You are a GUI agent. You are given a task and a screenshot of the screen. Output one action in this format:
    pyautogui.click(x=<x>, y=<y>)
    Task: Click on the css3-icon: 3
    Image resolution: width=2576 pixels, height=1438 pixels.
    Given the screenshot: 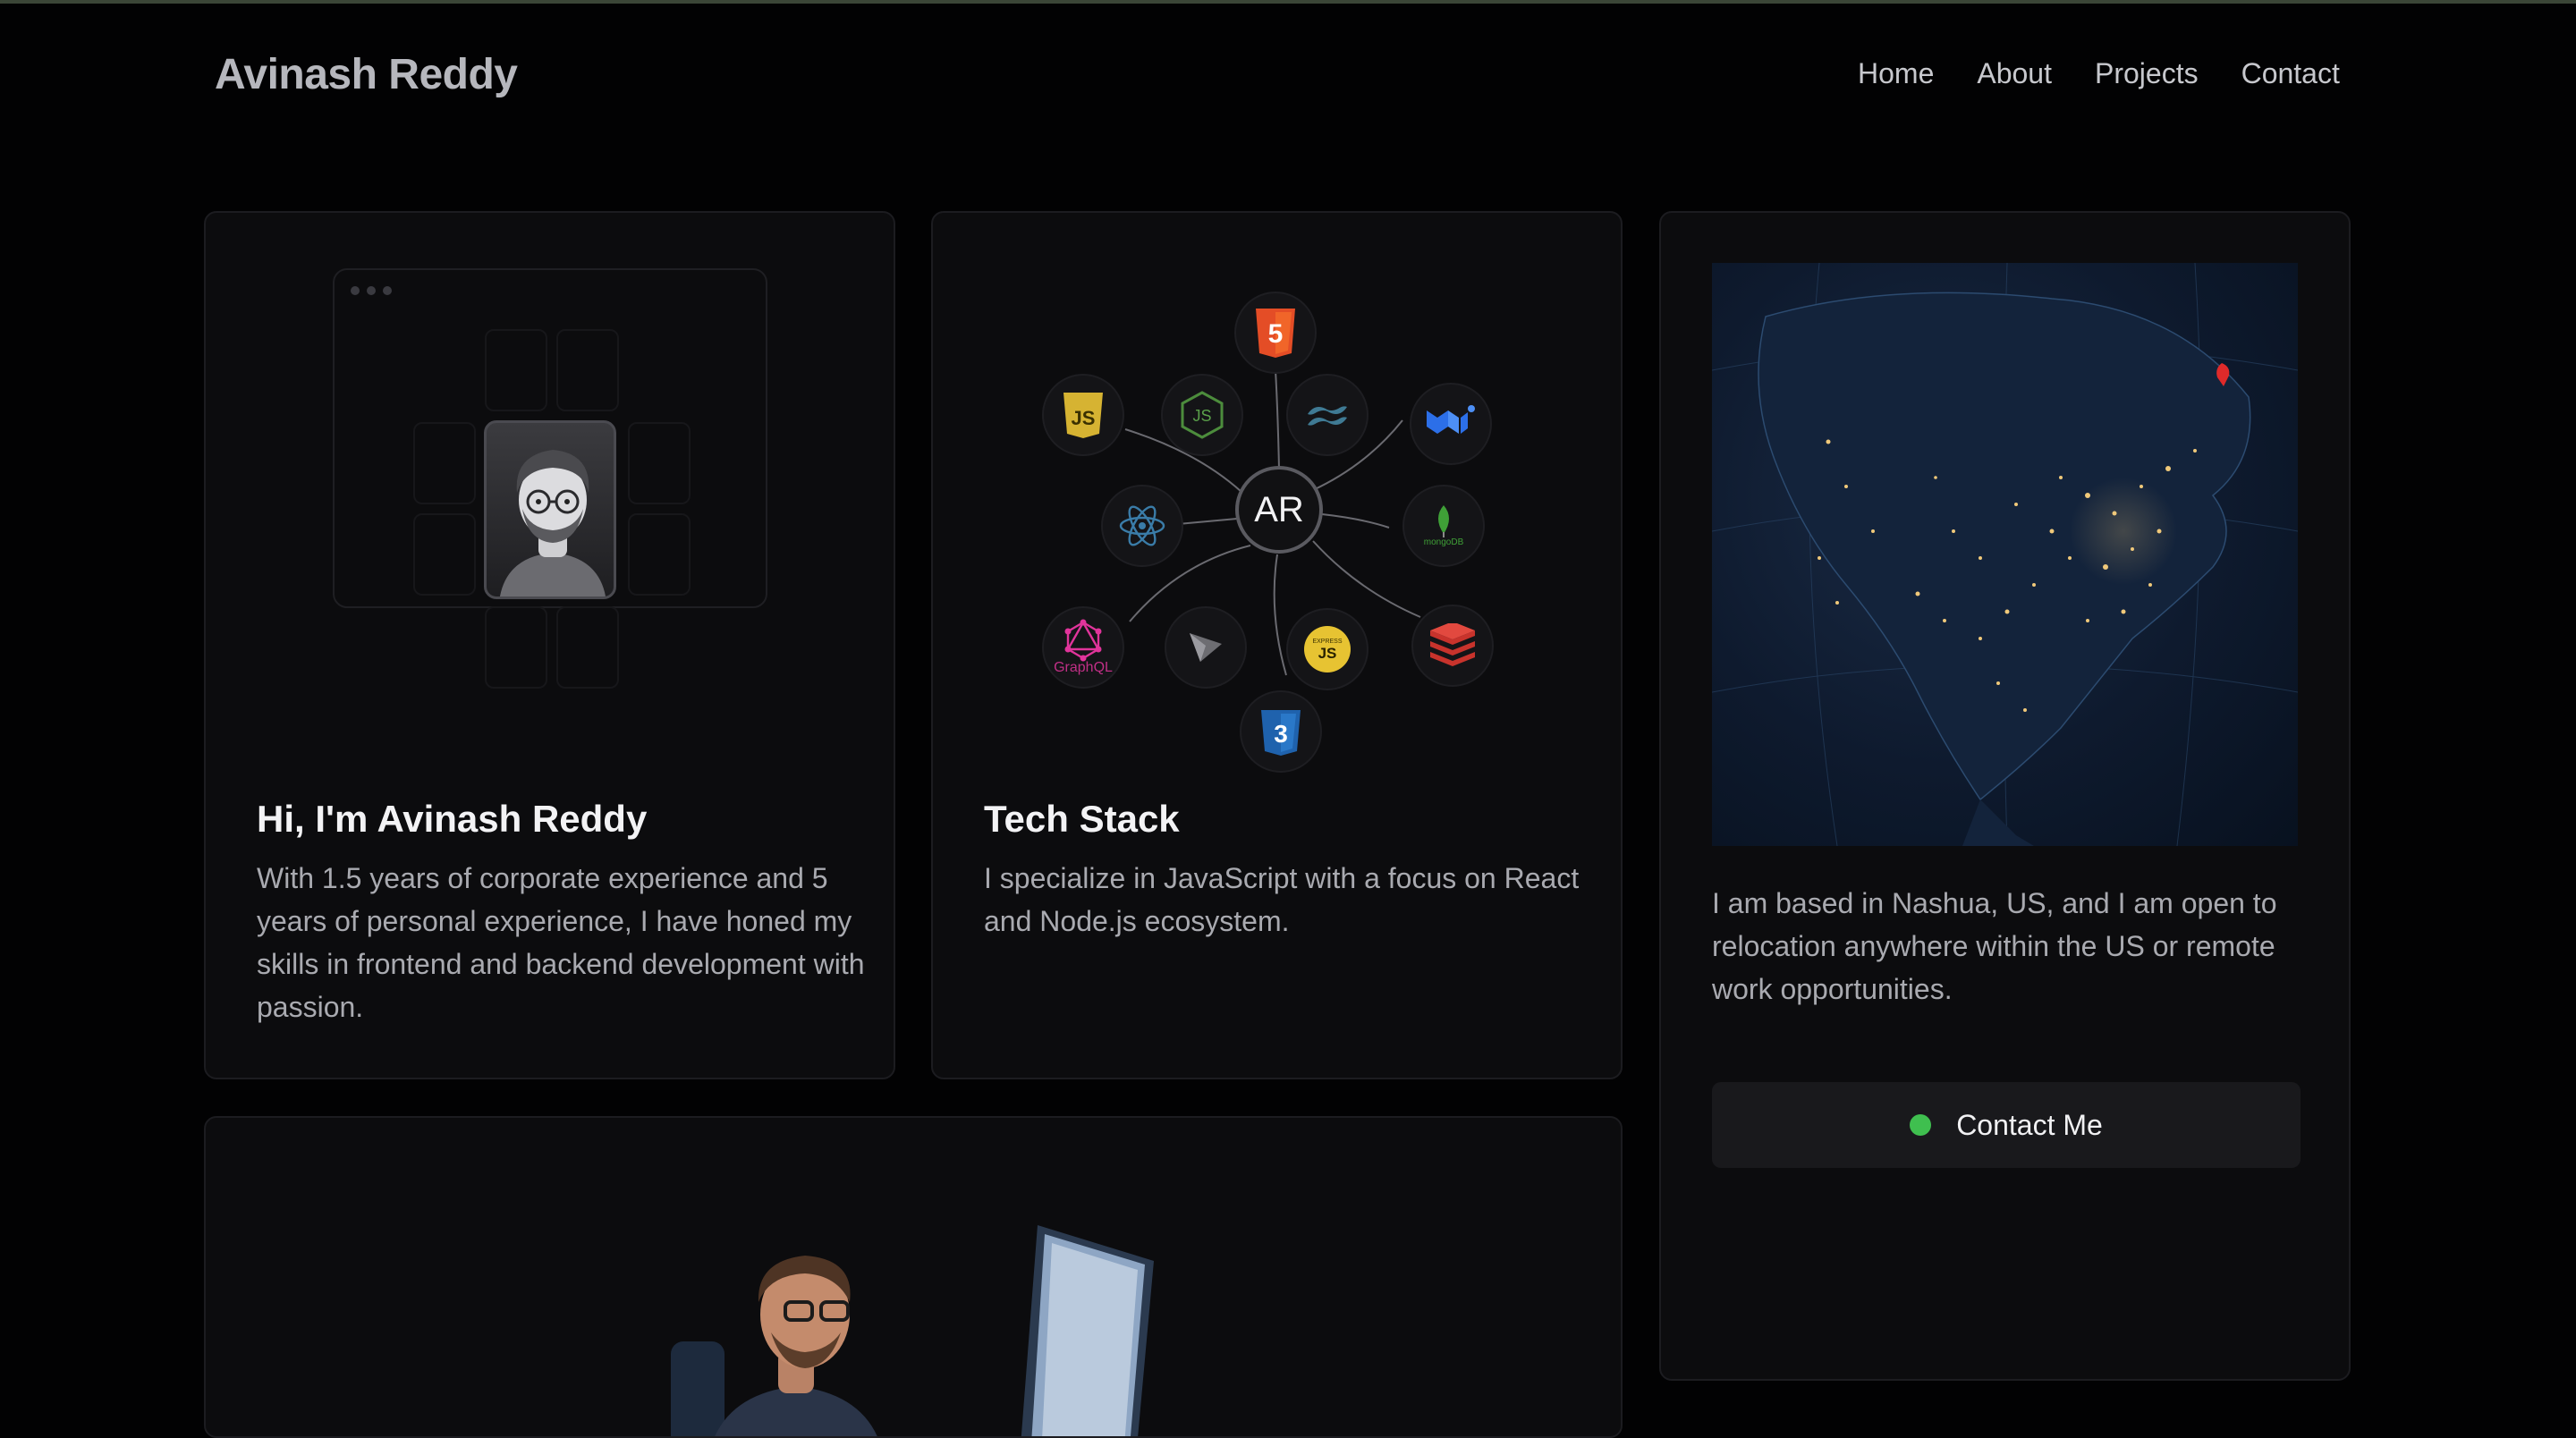 What is the action you would take?
    pyautogui.click(x=1281, y=731)
    